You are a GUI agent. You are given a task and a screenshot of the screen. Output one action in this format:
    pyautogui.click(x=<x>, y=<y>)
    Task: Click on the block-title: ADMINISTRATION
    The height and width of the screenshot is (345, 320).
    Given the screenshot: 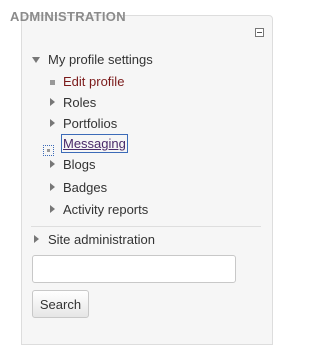 What is the action you would take?
    pyautogui.click(x=68, y=16)
    